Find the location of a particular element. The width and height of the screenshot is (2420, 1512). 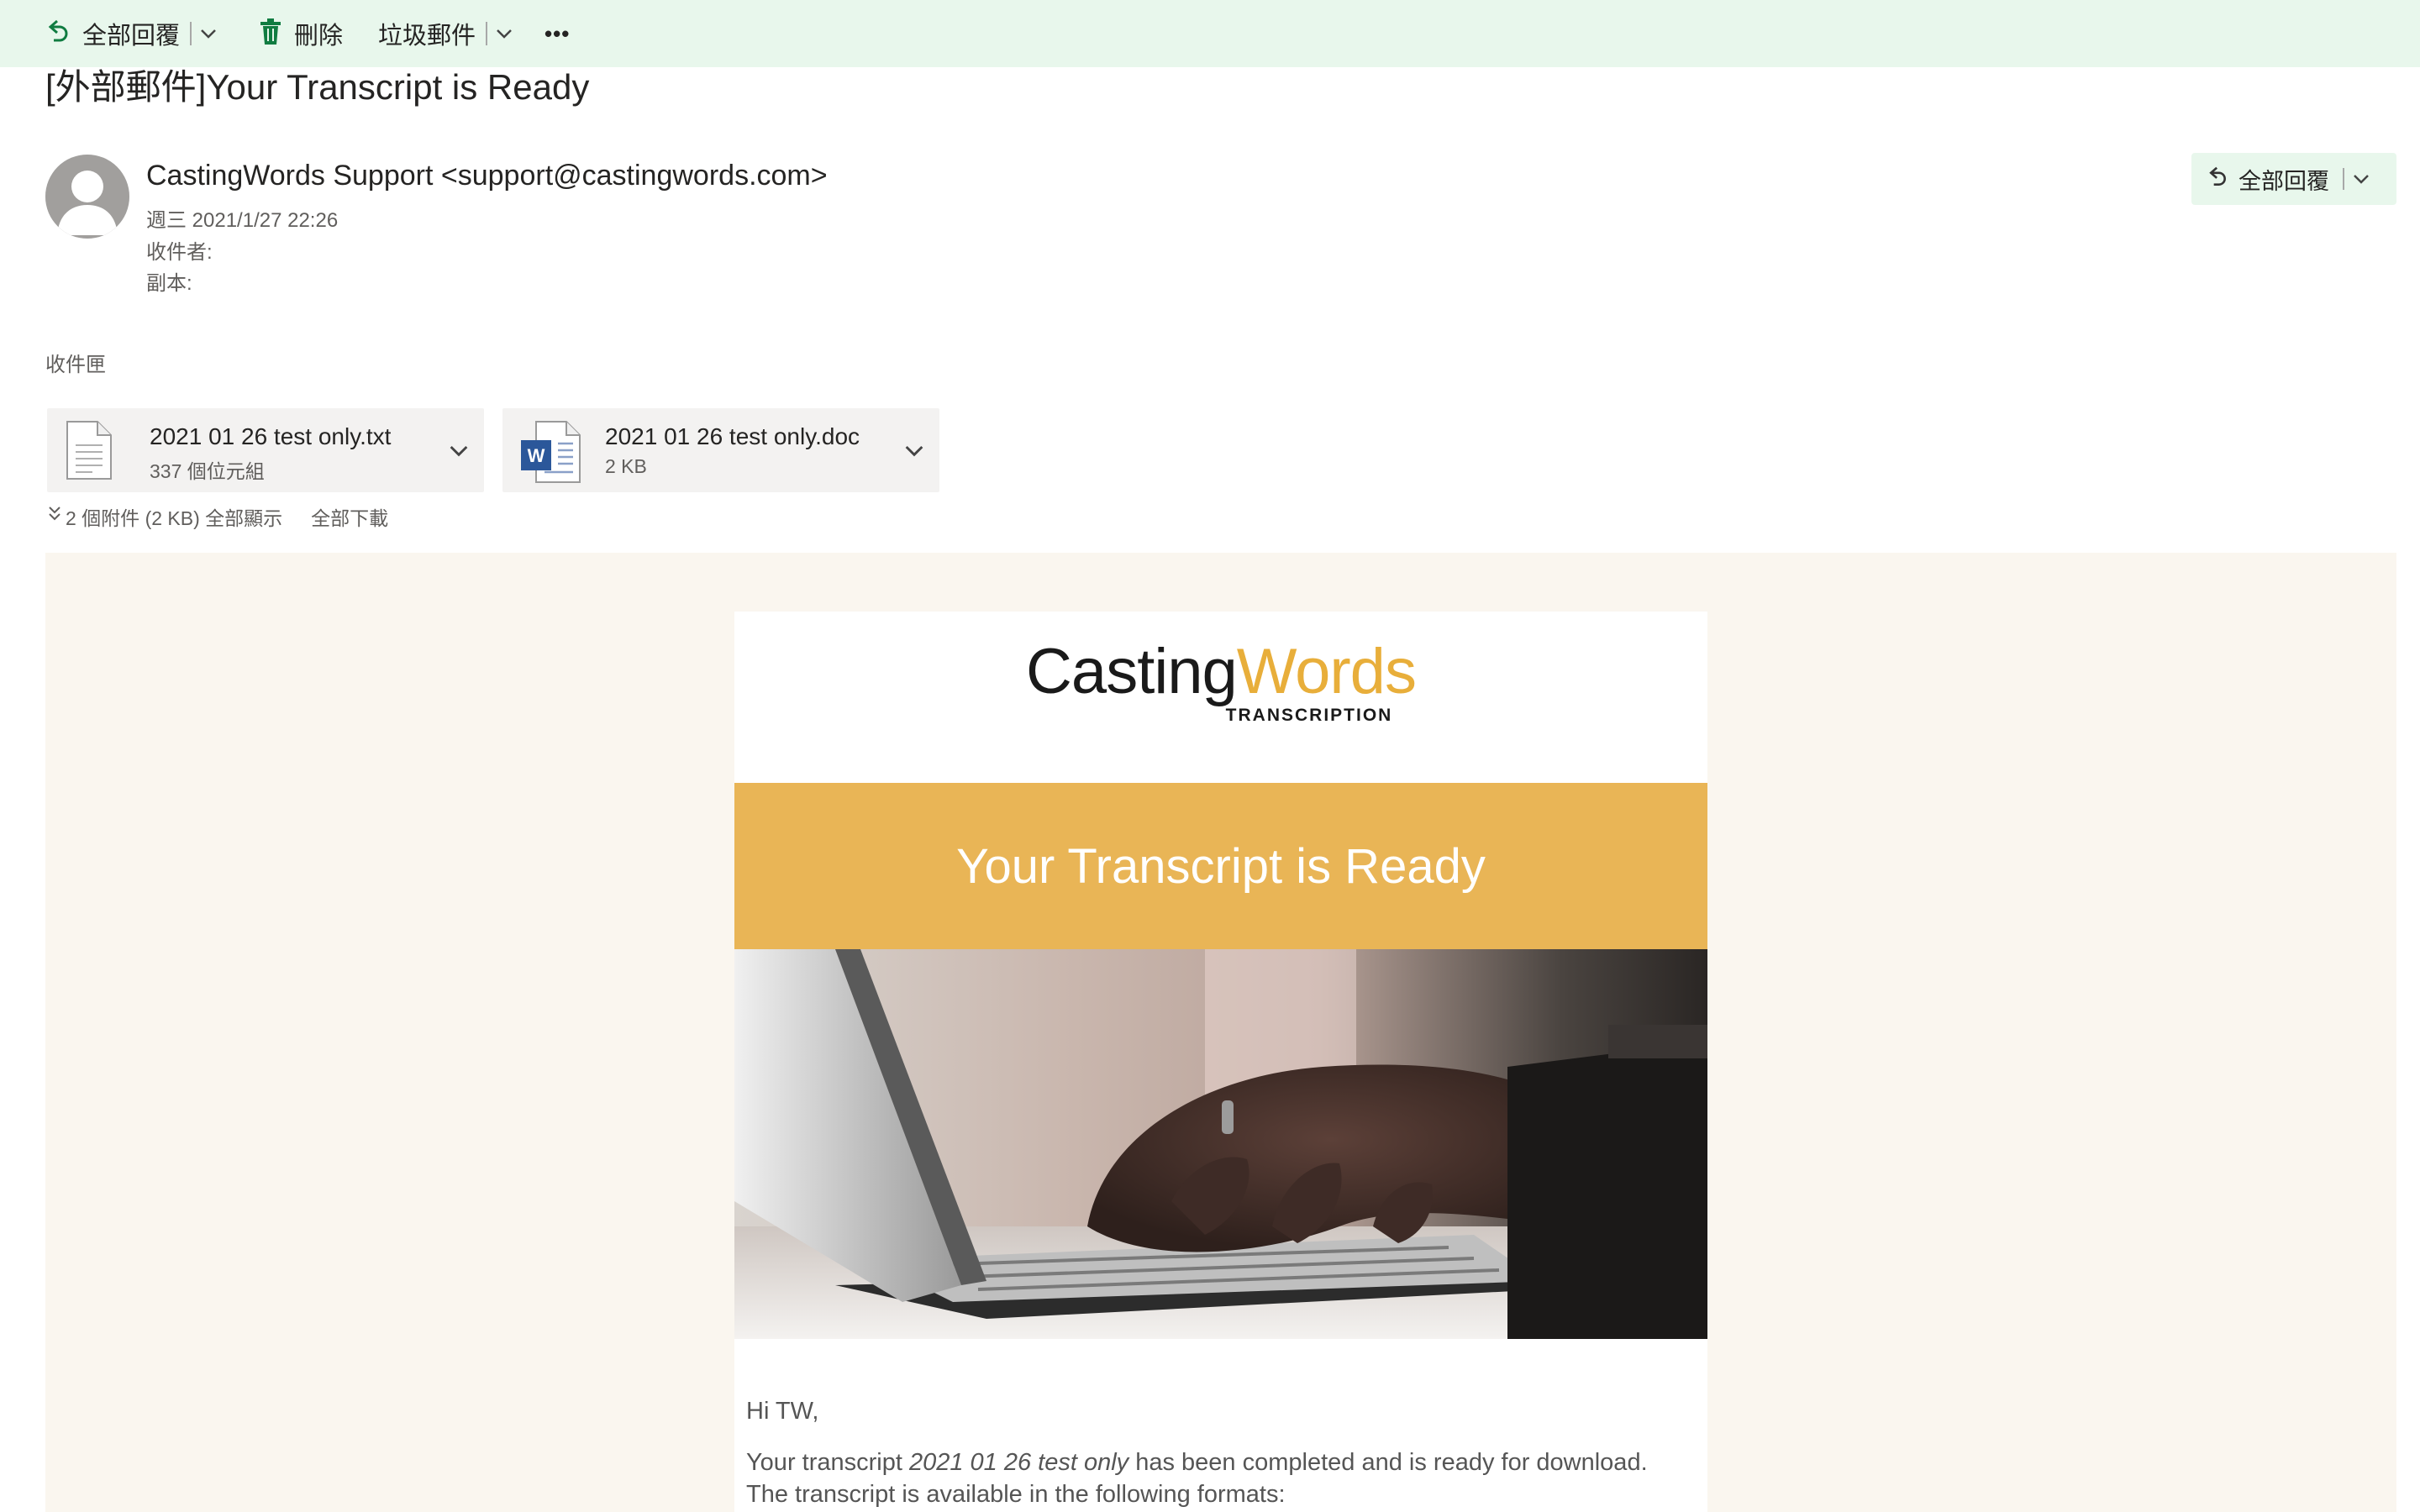

double-chevron-down-icon is located at coordinates (54, 516).